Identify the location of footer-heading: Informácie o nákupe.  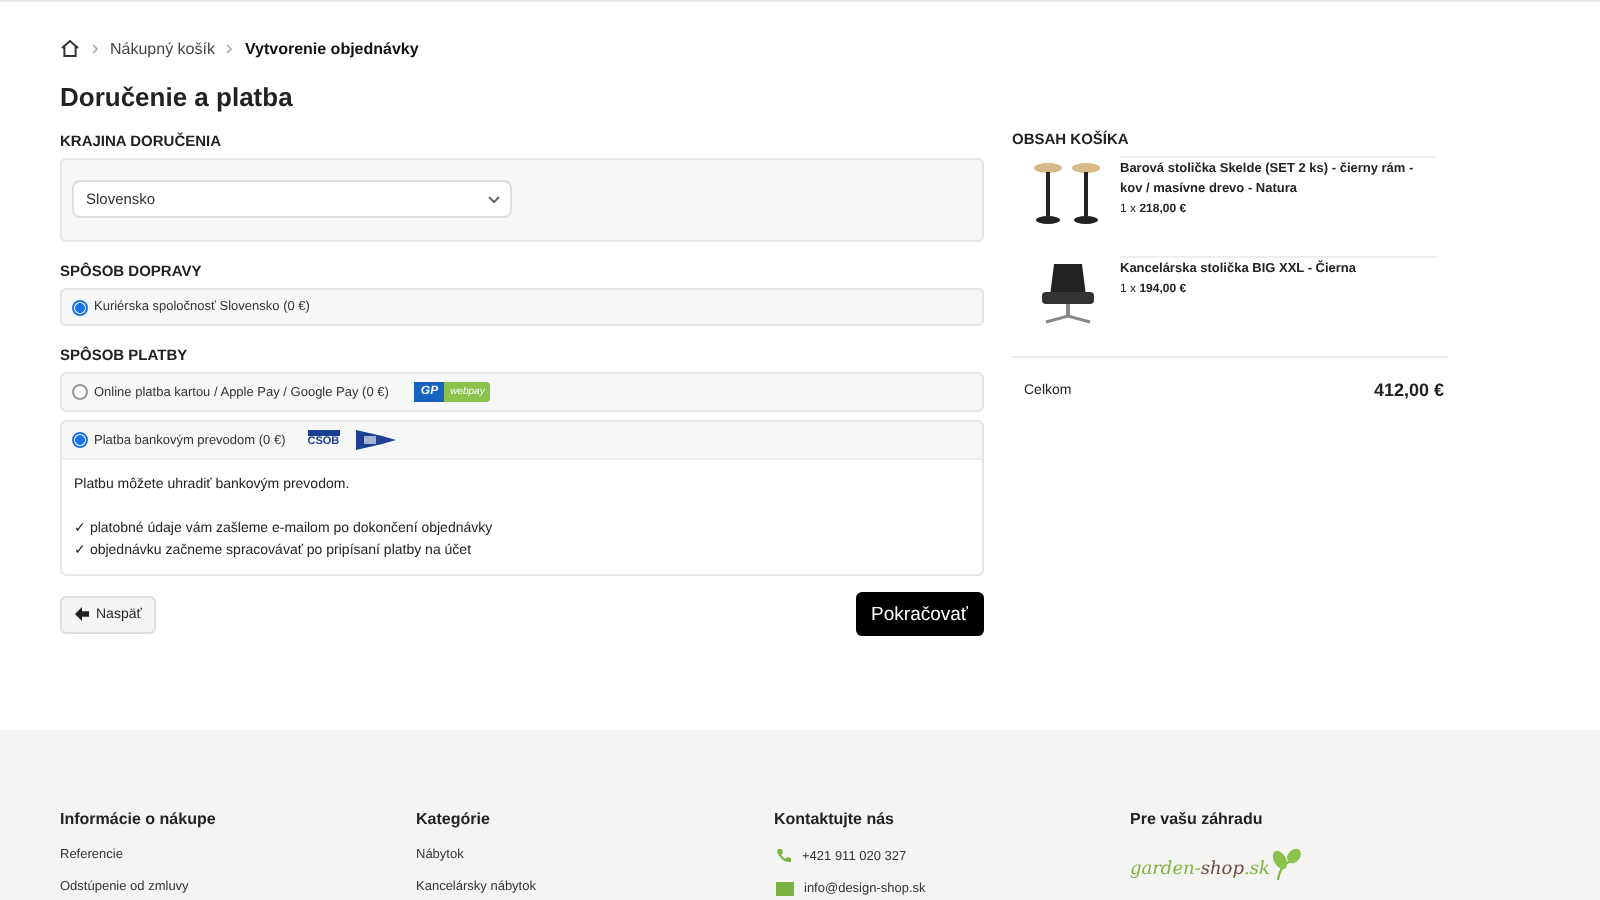
(139, 819).